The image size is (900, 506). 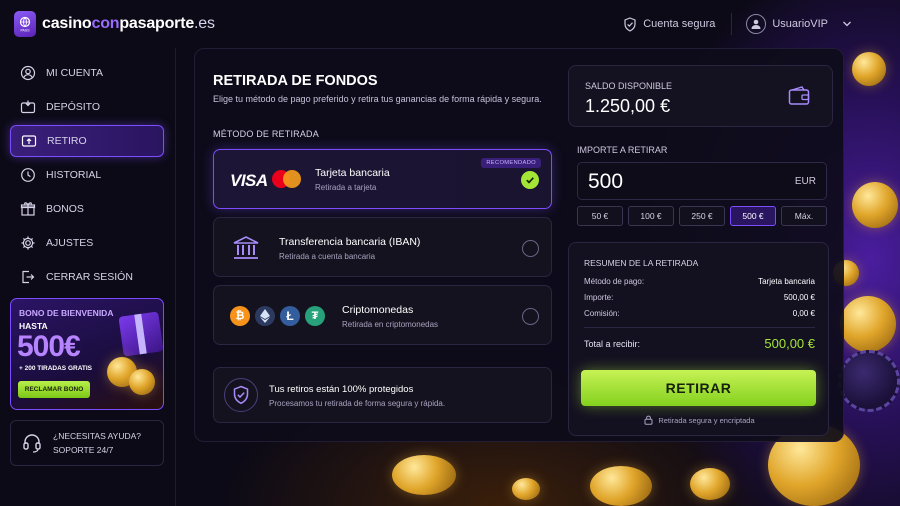 I want to click on amount-label: IMPORTE A RETIRAR, so click(x=622, y=150).